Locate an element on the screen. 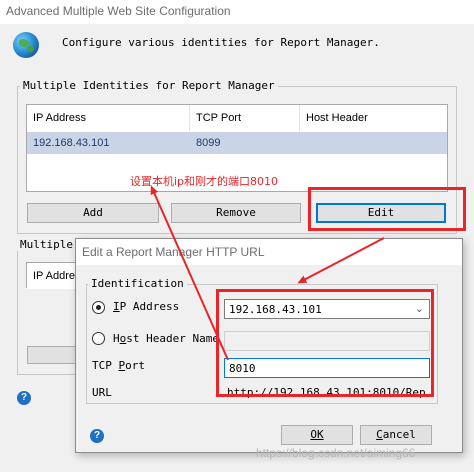  arrow-to-ip-field is located at coordinates (189, 273).